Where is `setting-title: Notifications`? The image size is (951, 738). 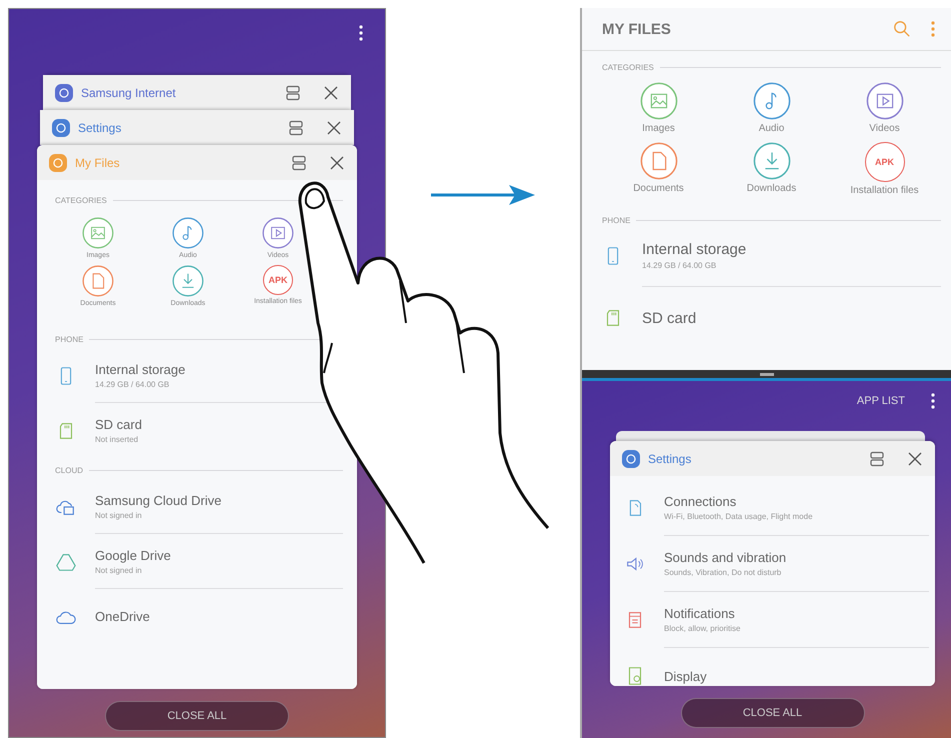
setting-title: Notifications is located at coordinates (699, 613).